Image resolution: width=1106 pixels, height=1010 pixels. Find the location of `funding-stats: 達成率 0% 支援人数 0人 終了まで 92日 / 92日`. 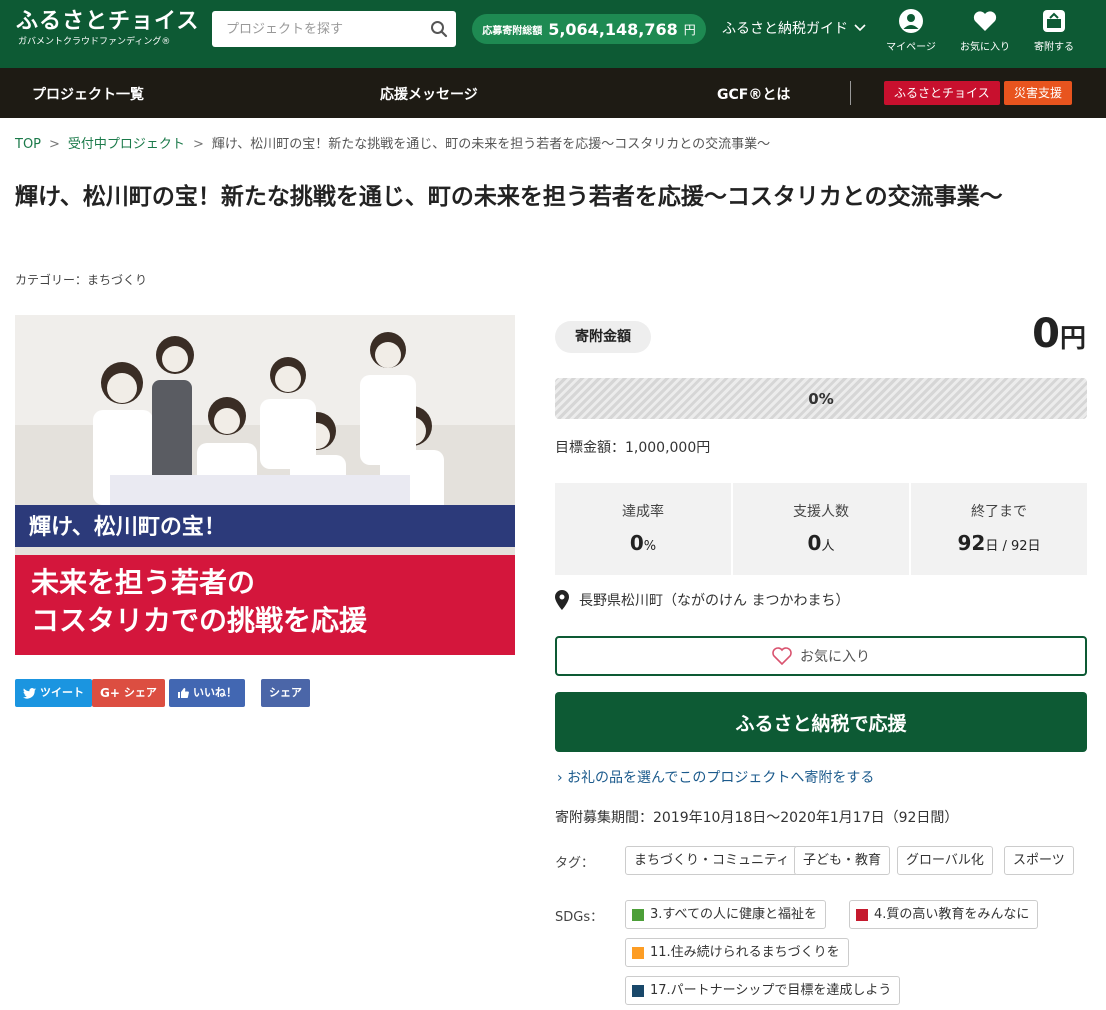

funding-stats: 達成率 0% 支援人数 0人 終了まで 92日 / 92日 is located at coordinates (821, 529).